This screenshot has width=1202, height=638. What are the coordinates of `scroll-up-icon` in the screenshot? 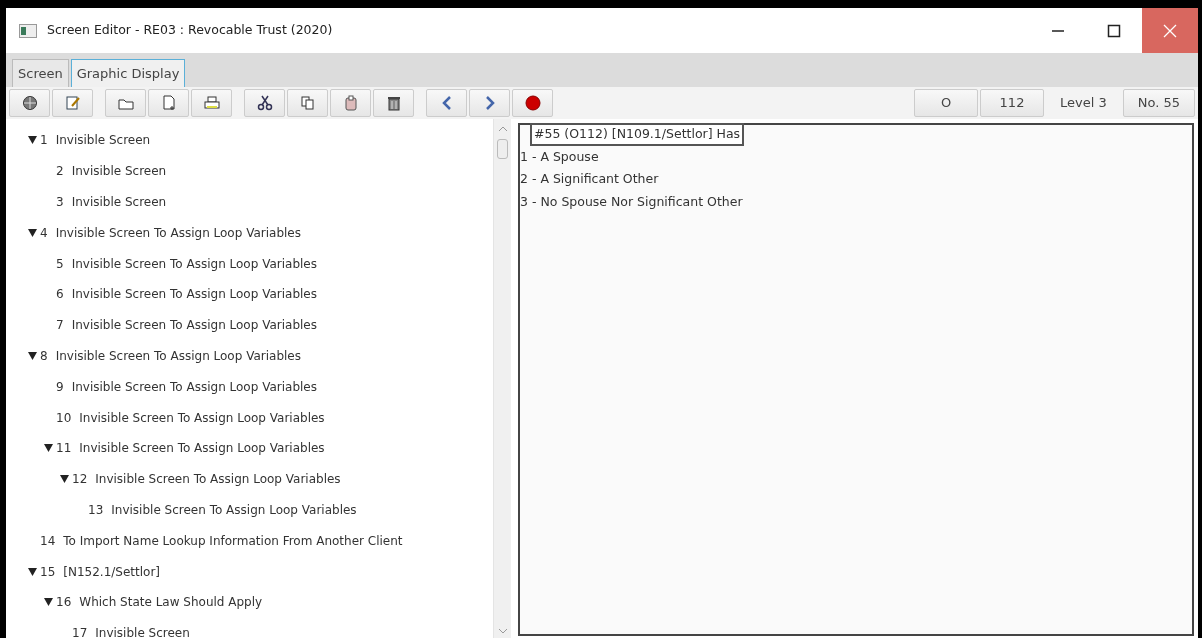 It's located at (503, 128).